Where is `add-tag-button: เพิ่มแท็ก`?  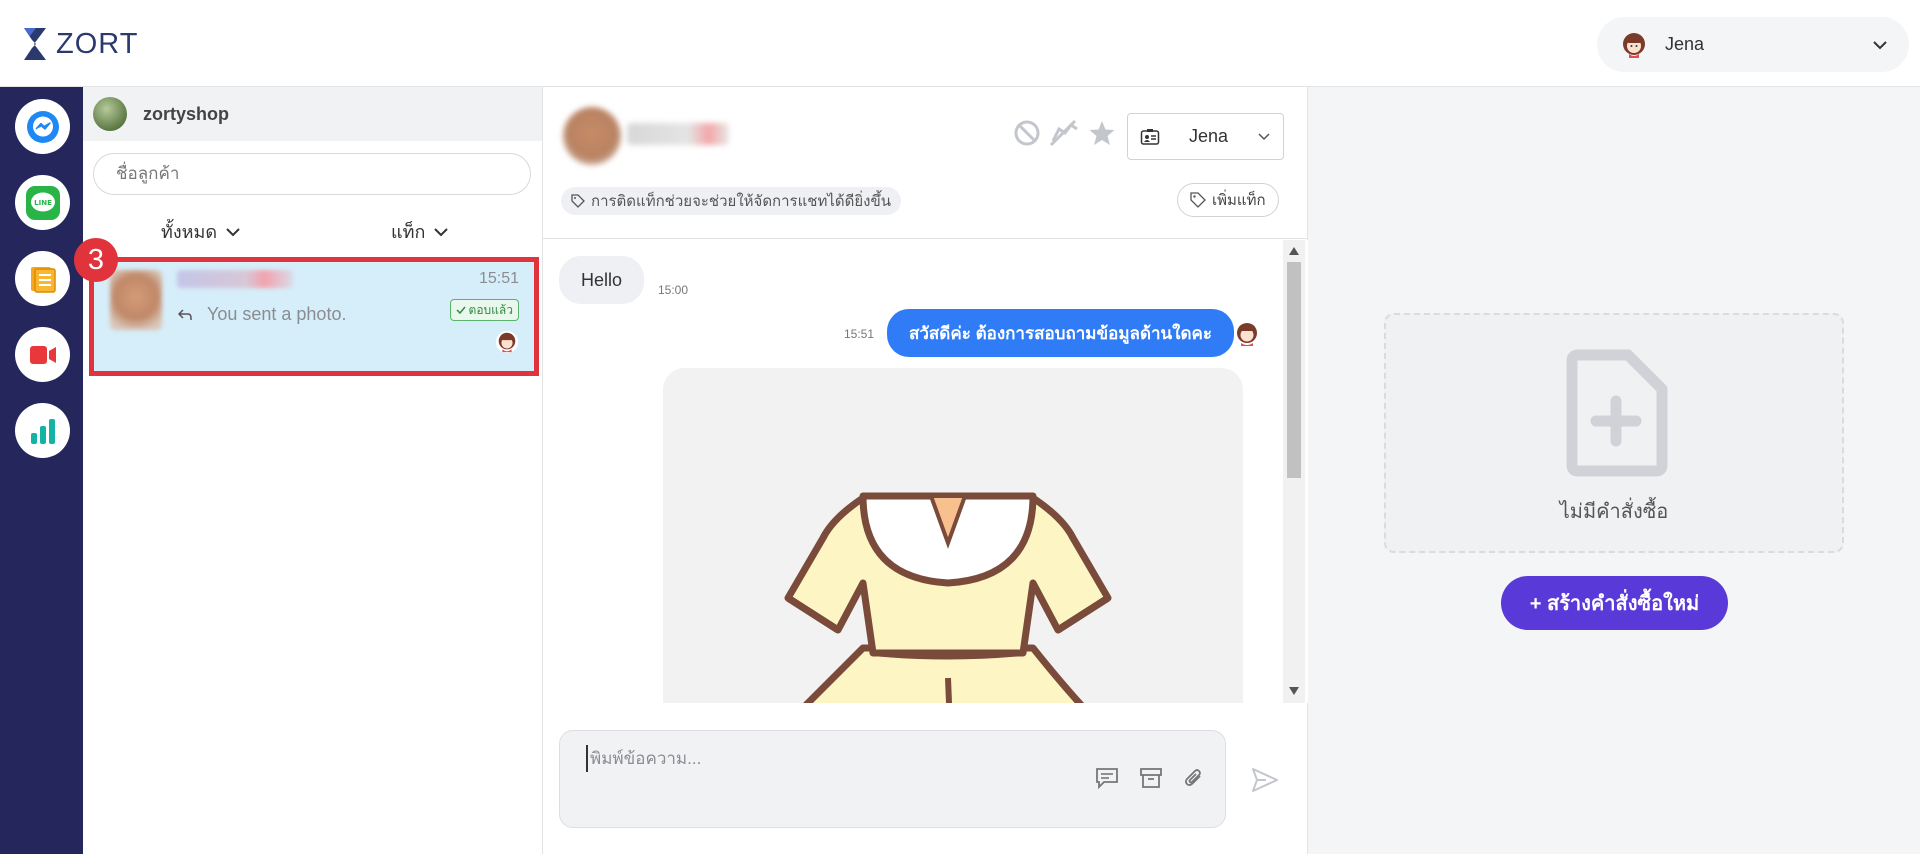 add-tag-button: เพิ่มแท็ก is located at coordinates (1228, 200).